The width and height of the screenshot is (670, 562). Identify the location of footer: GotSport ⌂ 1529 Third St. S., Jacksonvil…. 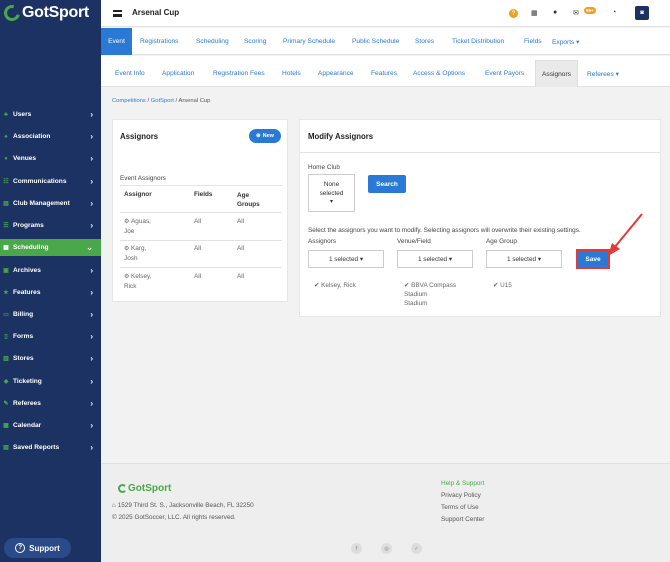
(385, 512).